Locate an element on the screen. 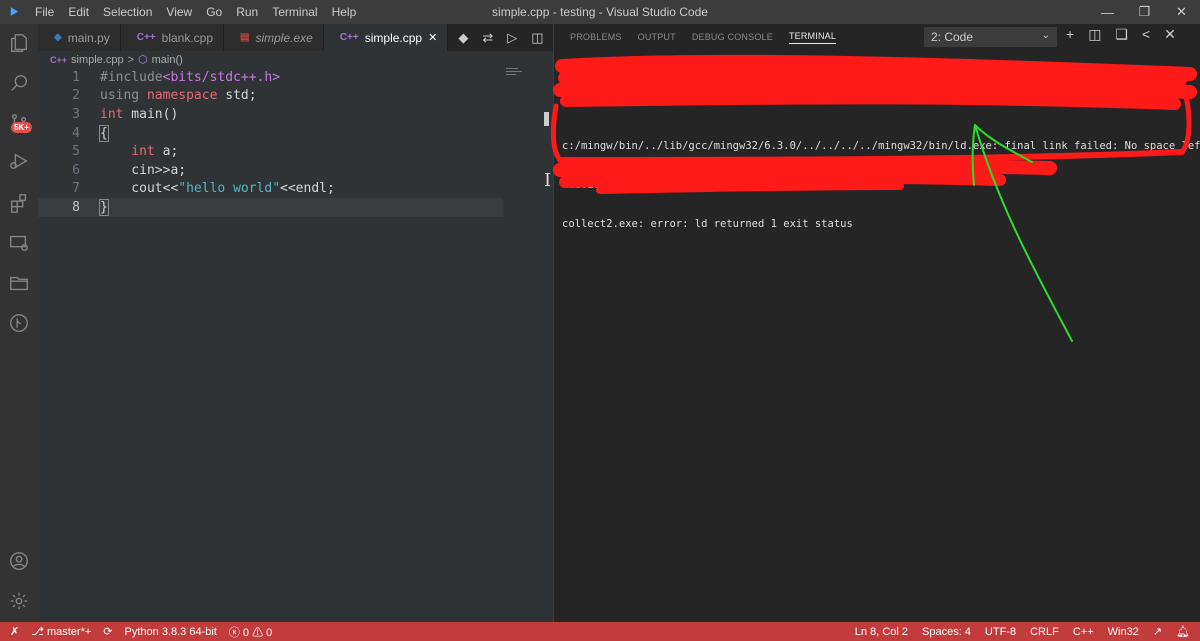 Image resolution: width=1200 pixels, height=641 pixels. activity-bar: 5K+ is located at coordinates (19, 323).